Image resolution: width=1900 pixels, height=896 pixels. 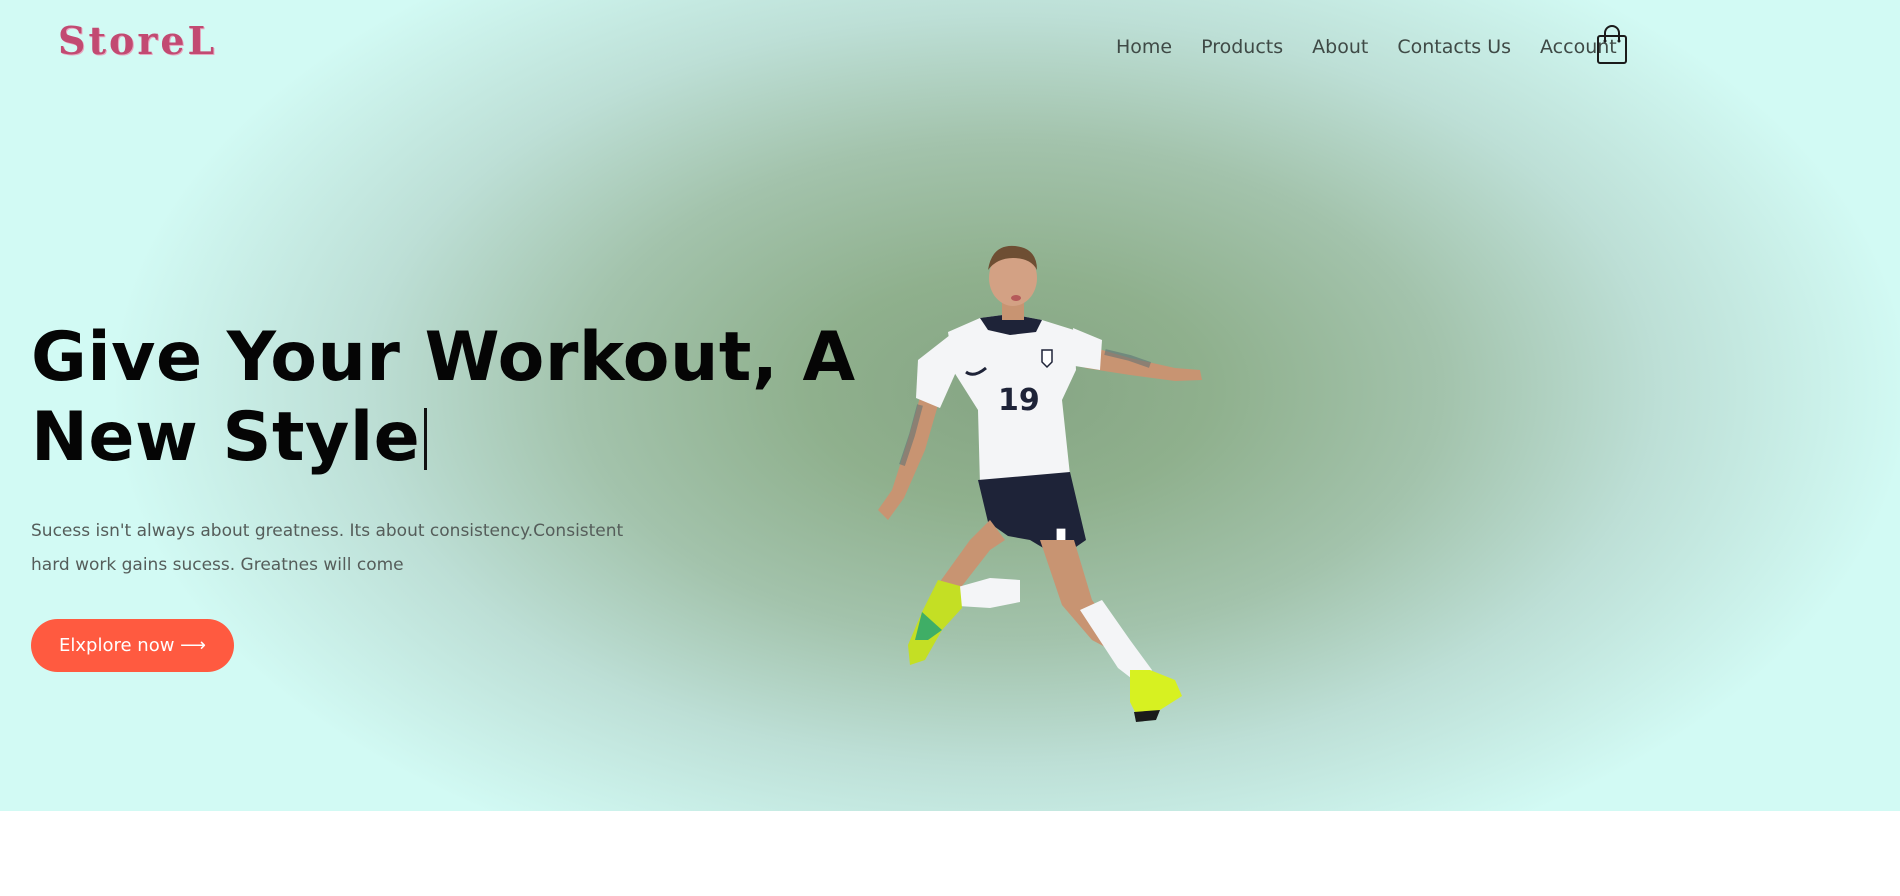 I want to click on headline-line-2-text: New Style, so click(x=226, y=437).